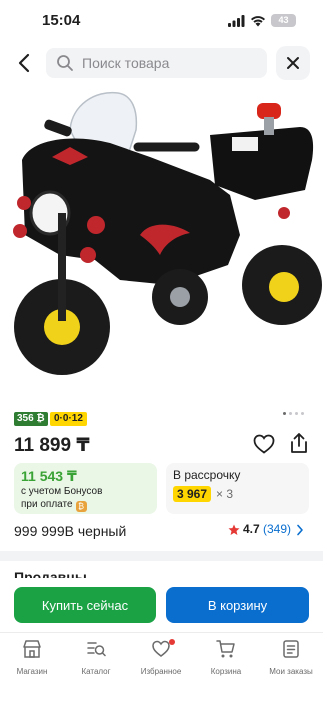 The height and width of the screenshot is (701, 323). Describe the element at coordinates (161, 20) in the screenshot. I see `status-bar: 15:04 43` at that location.